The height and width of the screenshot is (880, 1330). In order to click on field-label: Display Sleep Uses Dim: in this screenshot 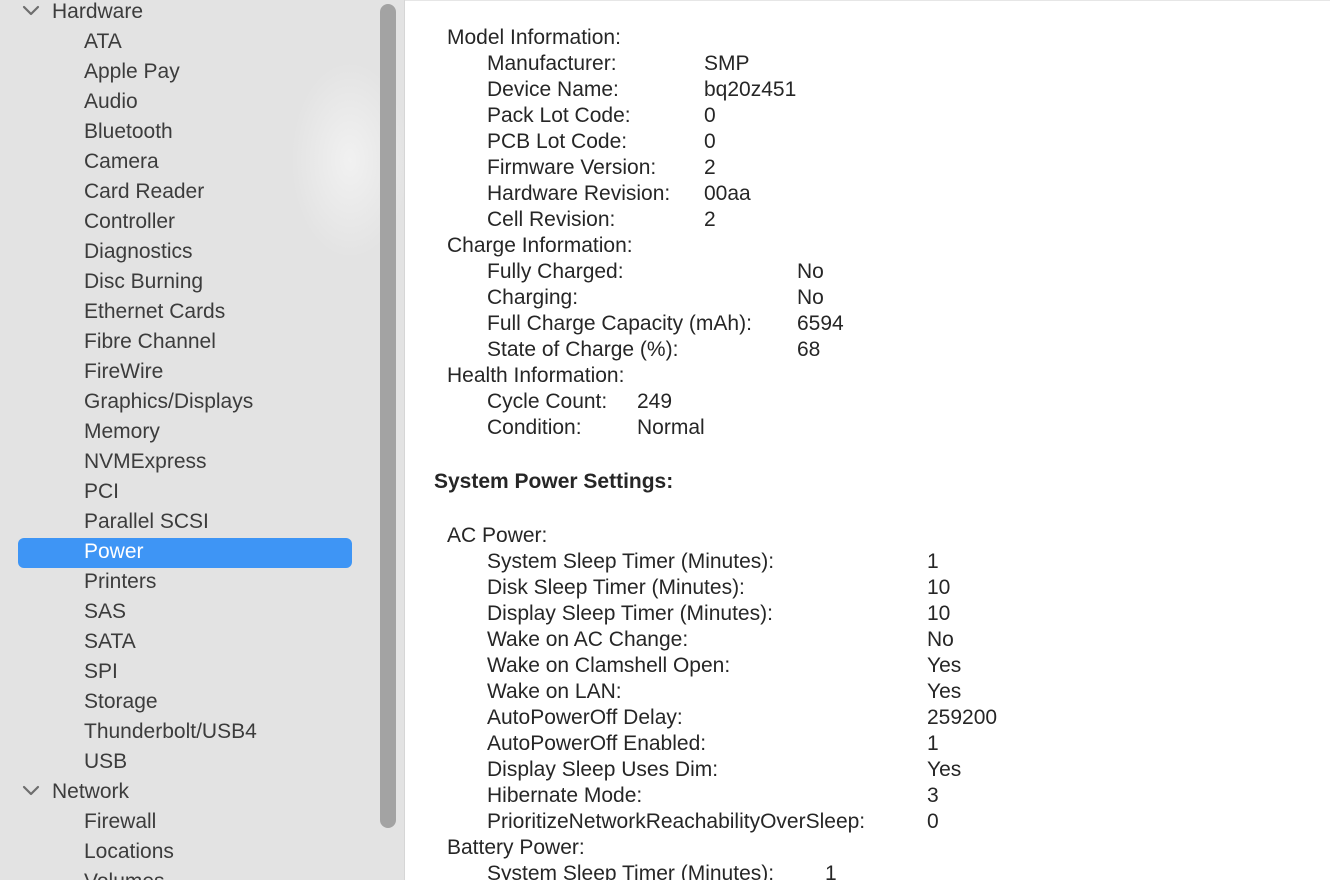, I will do `click(603, 769)`.